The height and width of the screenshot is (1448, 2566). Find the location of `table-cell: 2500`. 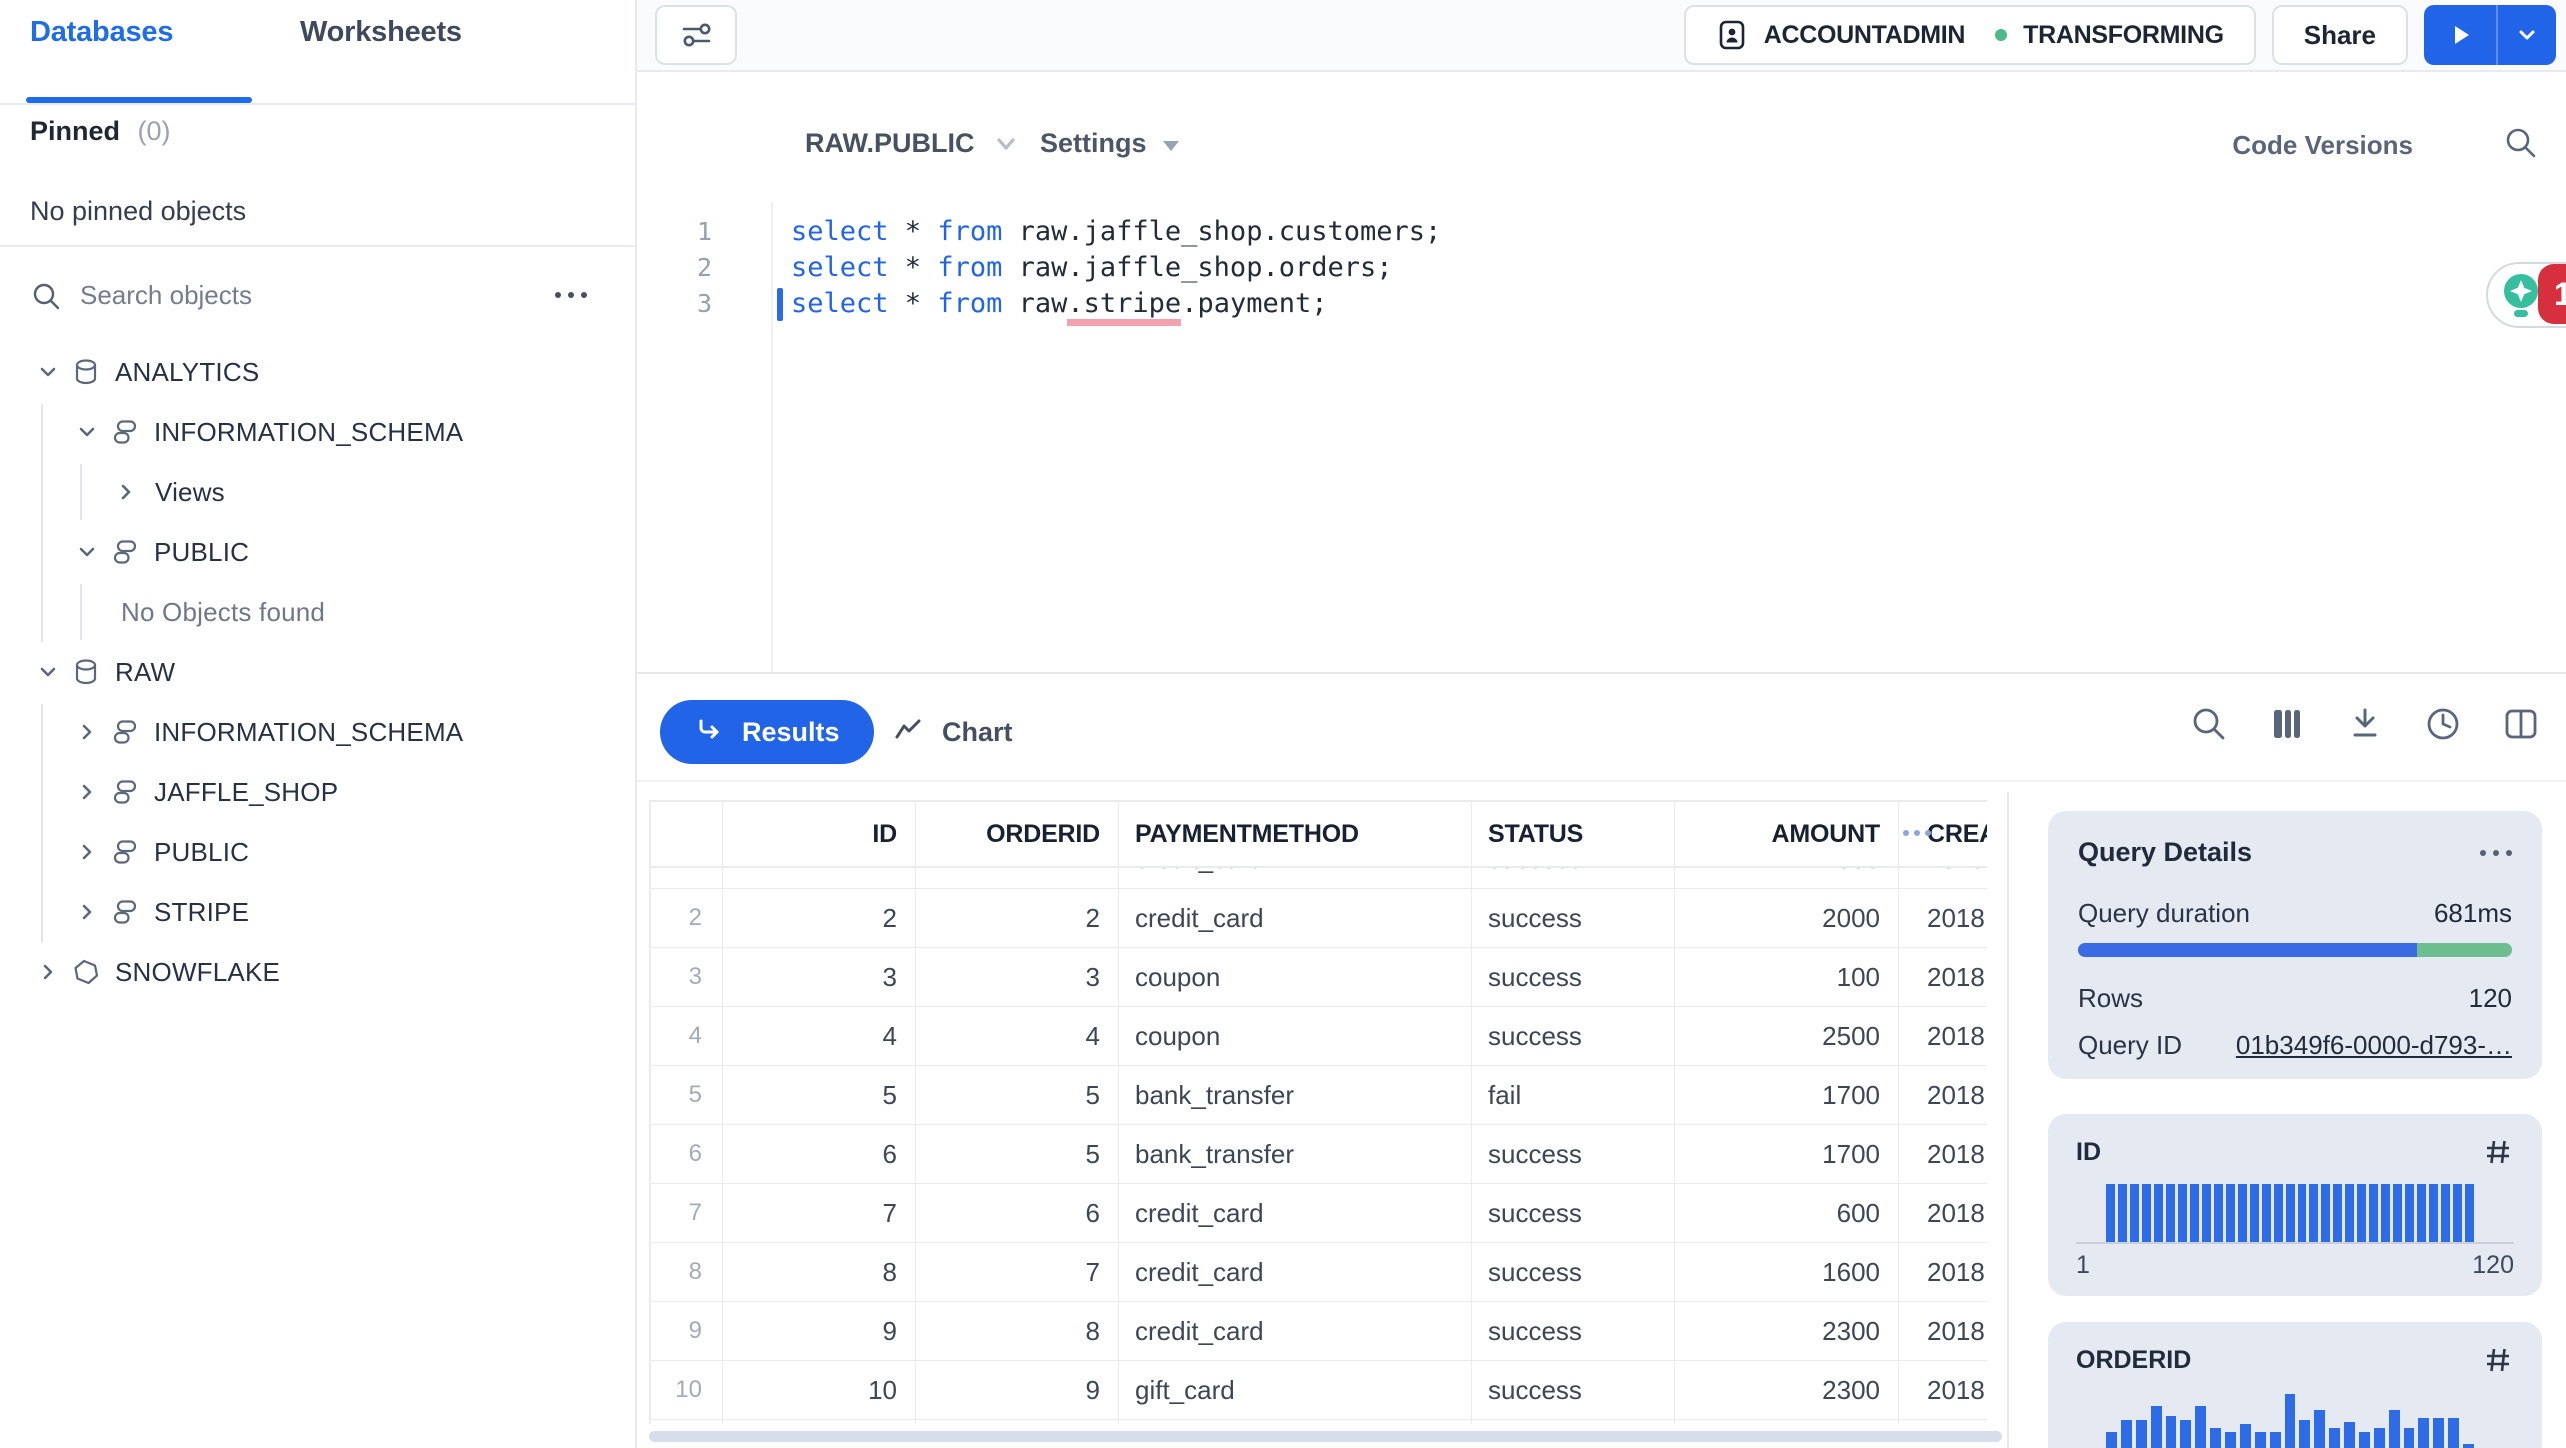

table-cell: 2500 is located at coordinates (1787, 1036).